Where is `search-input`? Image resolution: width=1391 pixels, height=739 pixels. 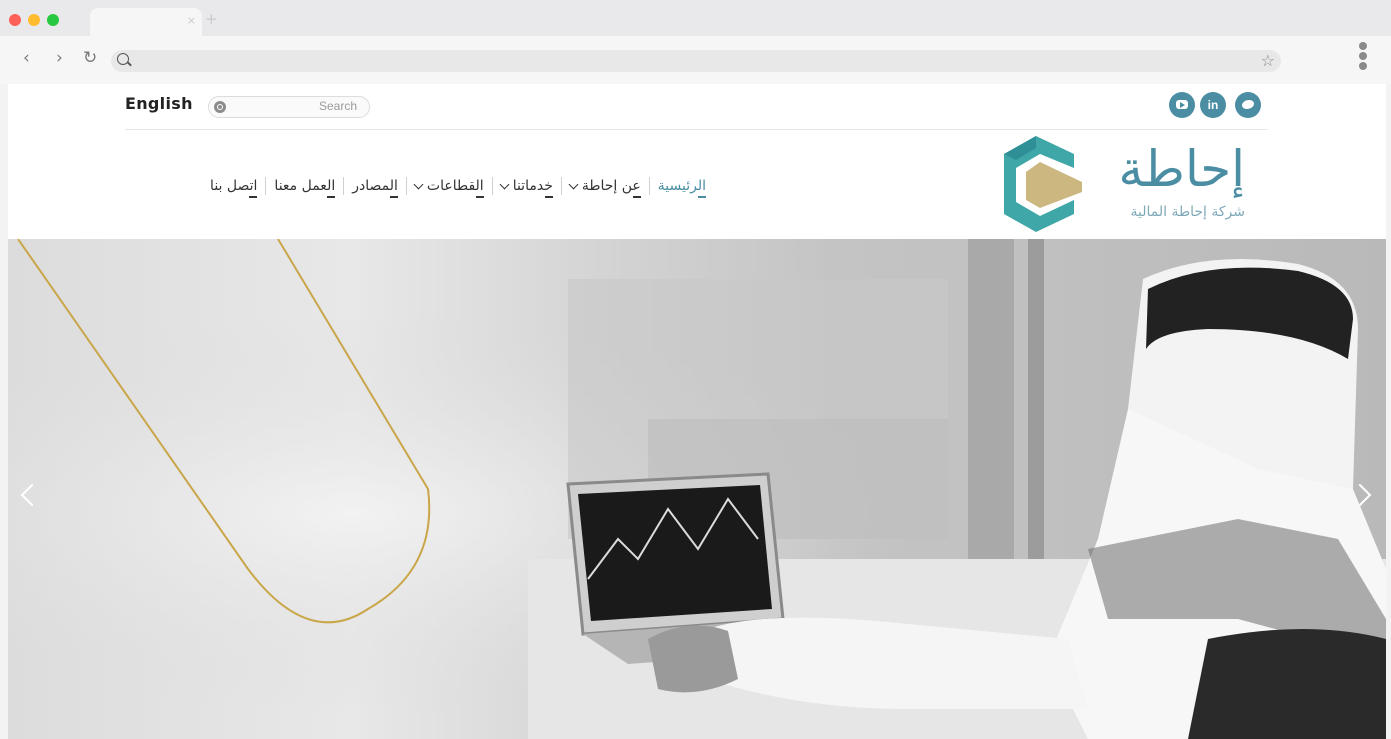 search-input is located at coordinates (295, 106).